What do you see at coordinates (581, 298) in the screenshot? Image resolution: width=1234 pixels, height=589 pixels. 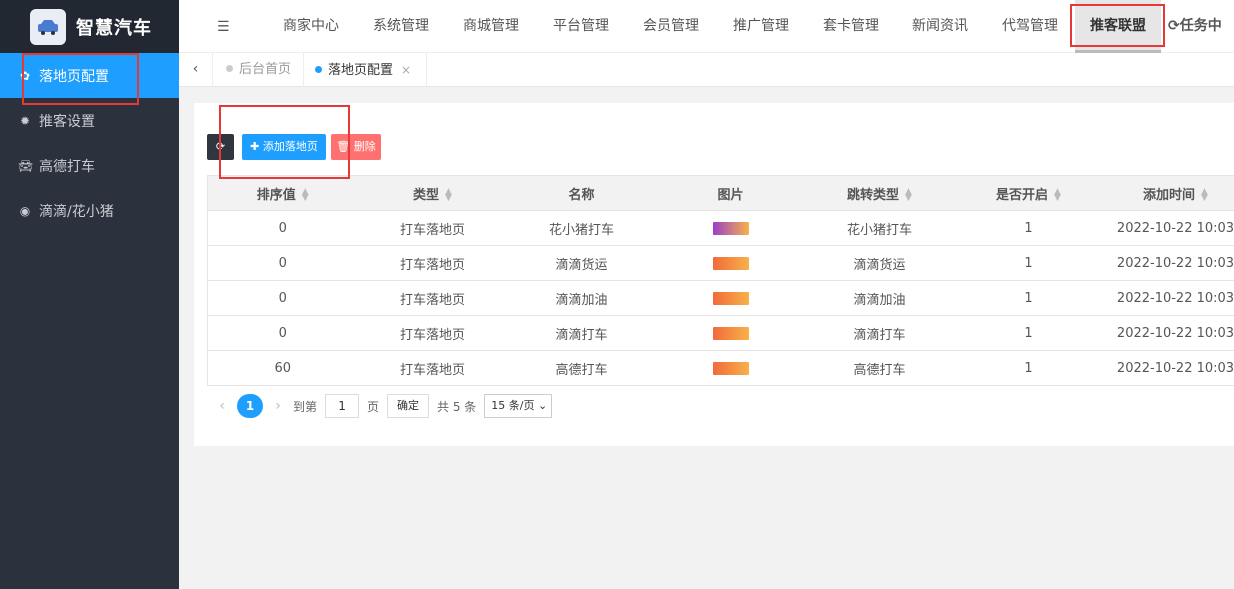 I see `cell-name: 滴滴加油` at bounding box center [581, 298].